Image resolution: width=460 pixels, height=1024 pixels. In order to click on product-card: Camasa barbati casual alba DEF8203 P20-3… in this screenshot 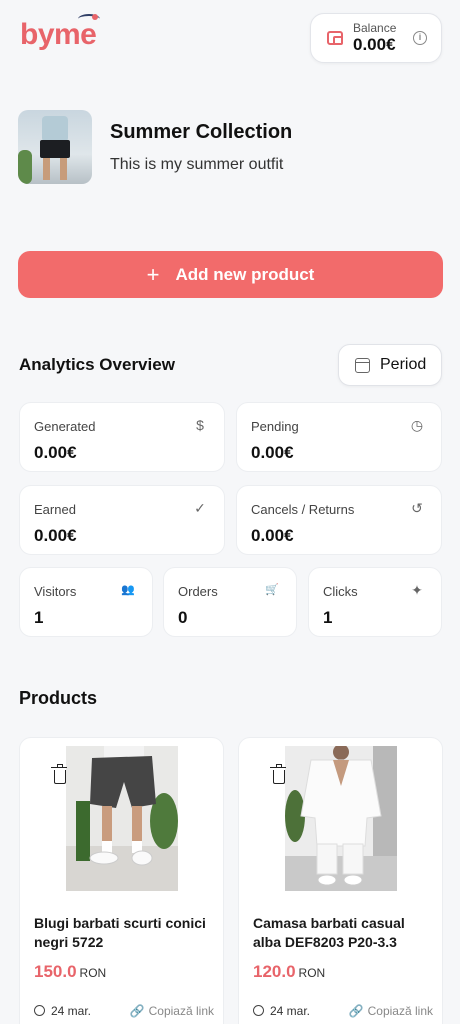, I will do `click(340, 880)`.